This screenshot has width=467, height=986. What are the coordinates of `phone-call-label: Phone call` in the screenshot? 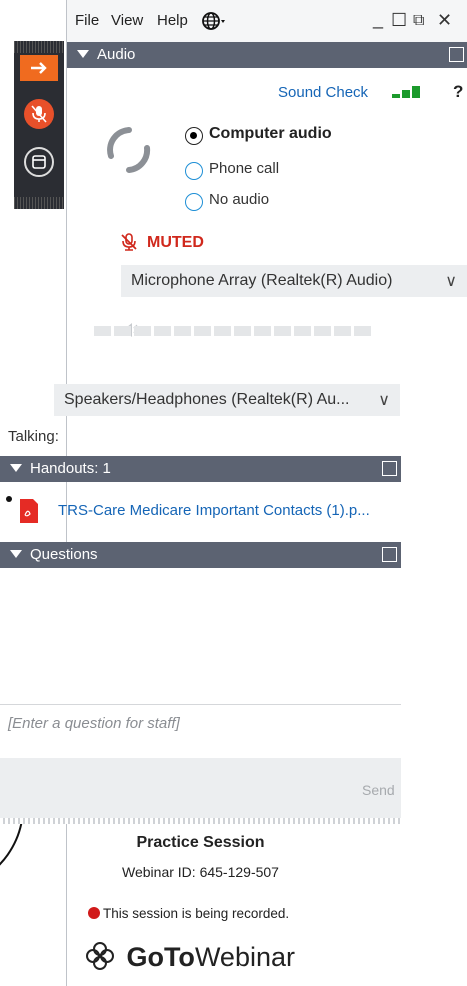 It's located at (244, 168).